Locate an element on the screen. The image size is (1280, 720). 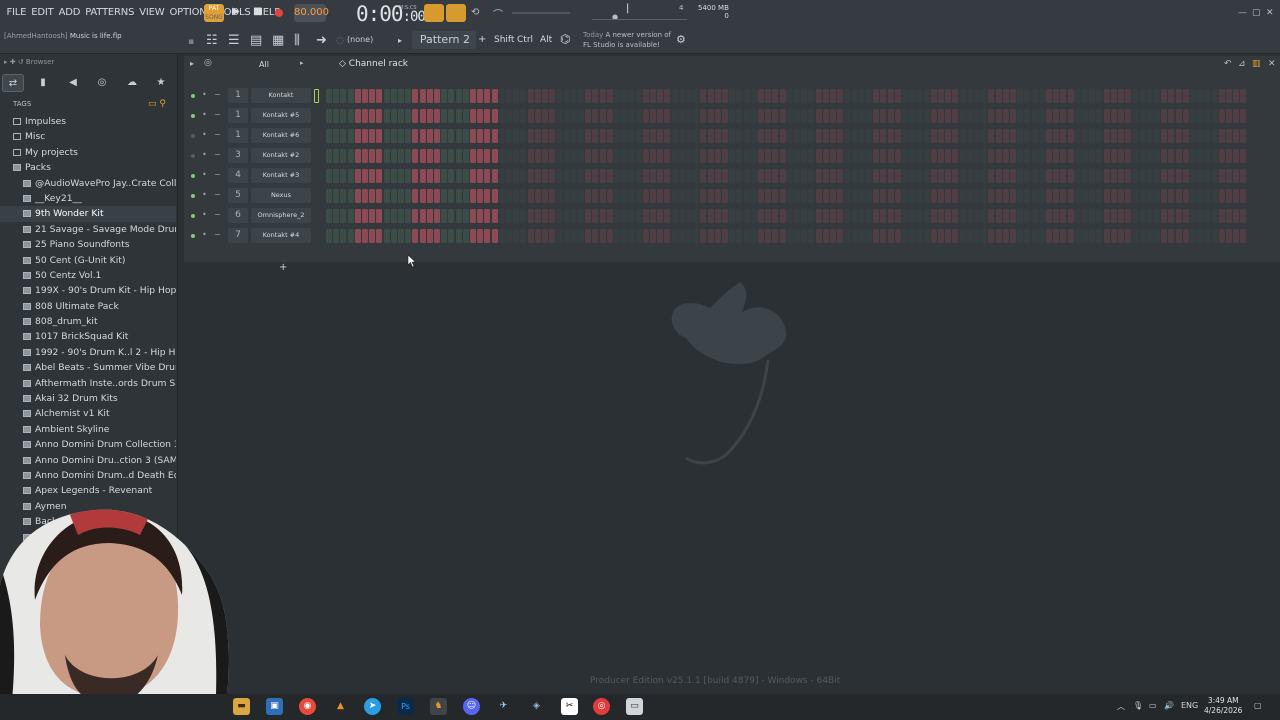
channel-name-button: Kontakt #6 is located at coordinates (281, 135).